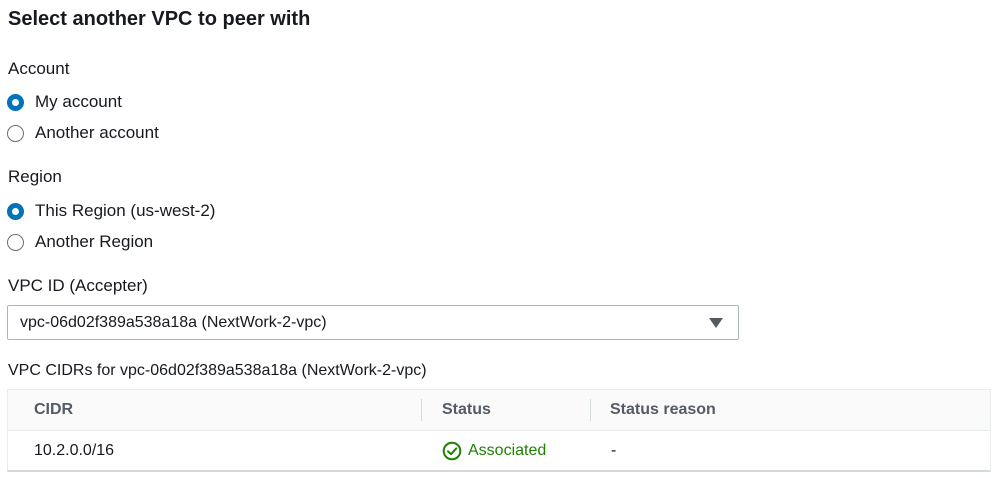 The image size is (995, 478). I want to click on region-label: Region, so click(35, 176).